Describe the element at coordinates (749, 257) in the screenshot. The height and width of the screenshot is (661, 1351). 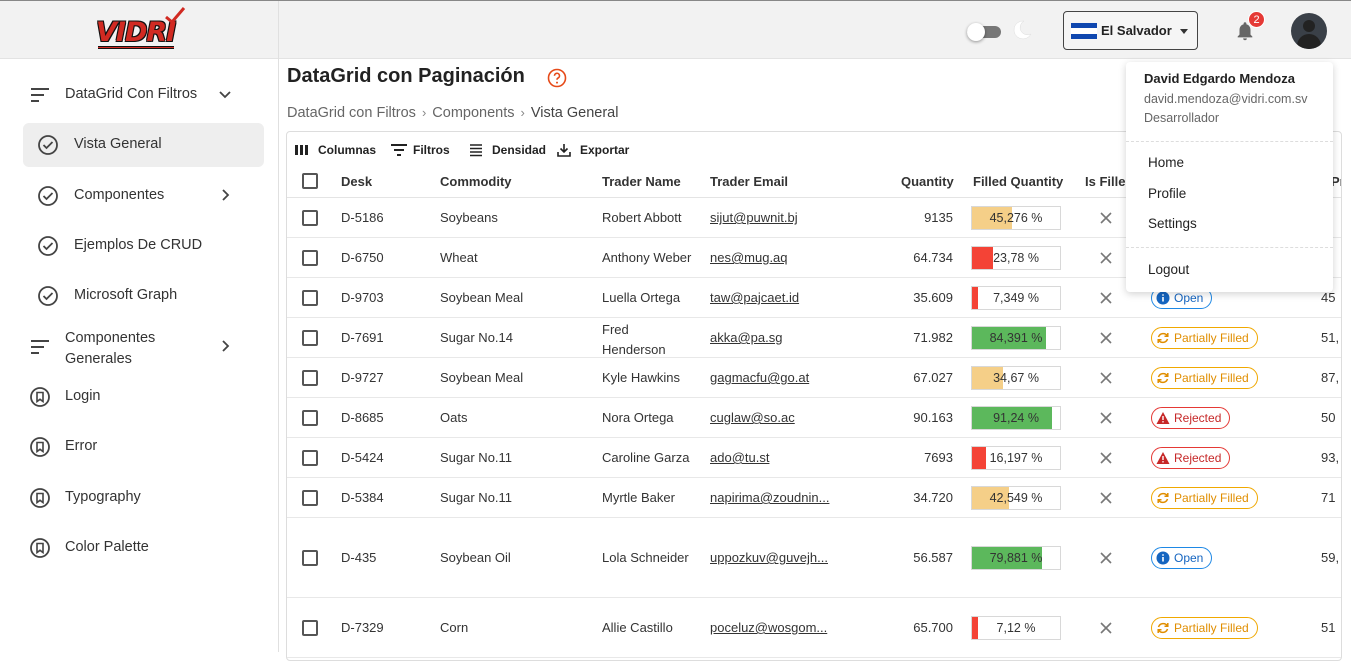
I see `cell-trader-email: nes@mug.aq` at that location.